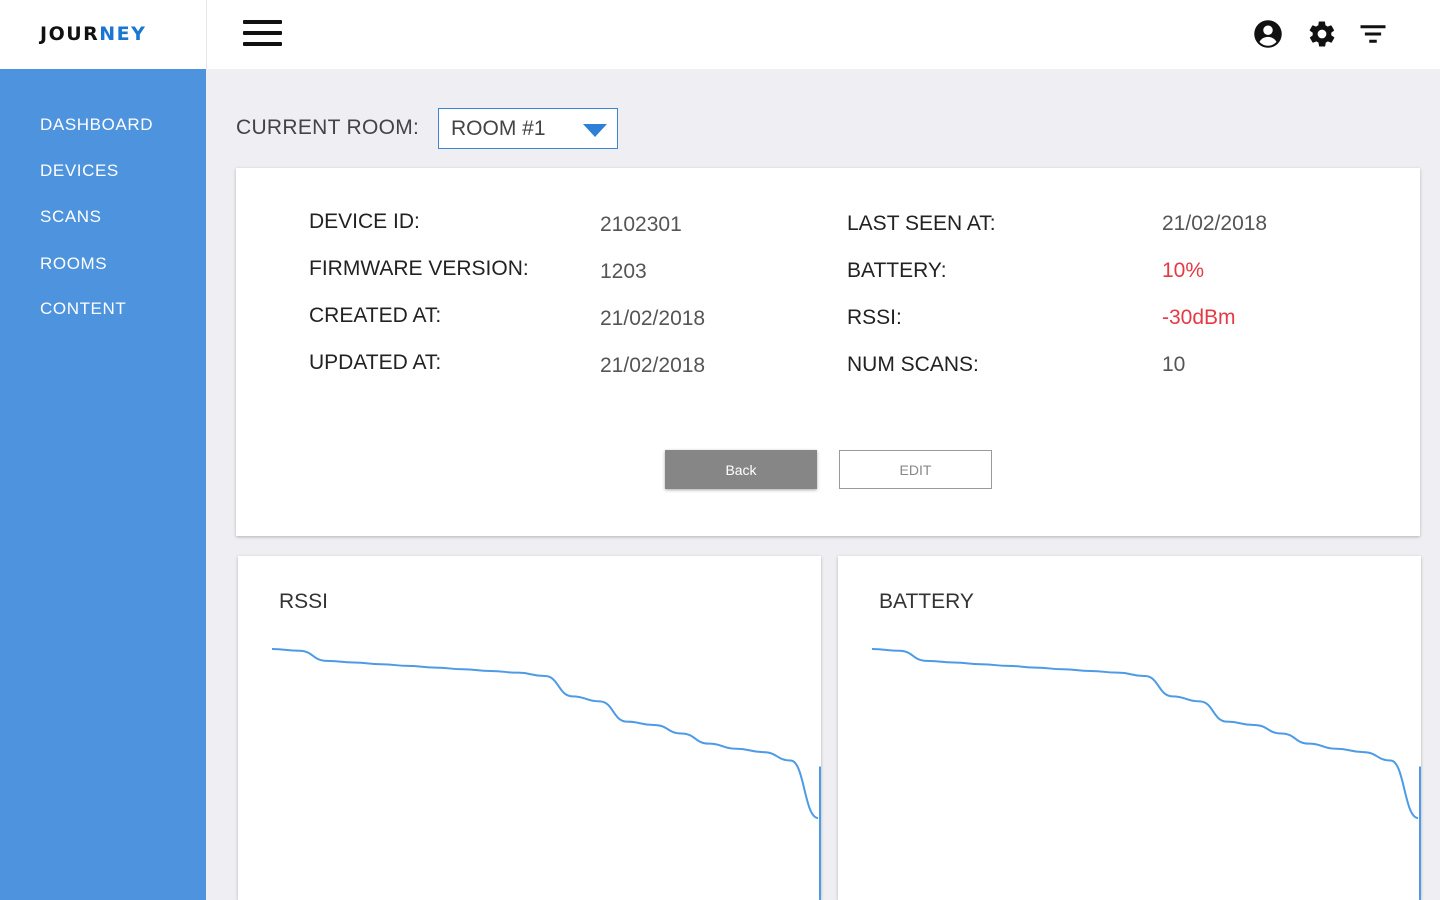 The width and height of the screenshot is (1440, 900). Describe the element at coordinates (1199, 317) in the screenshot. I see `rssi-value: -30dBm` at that location.